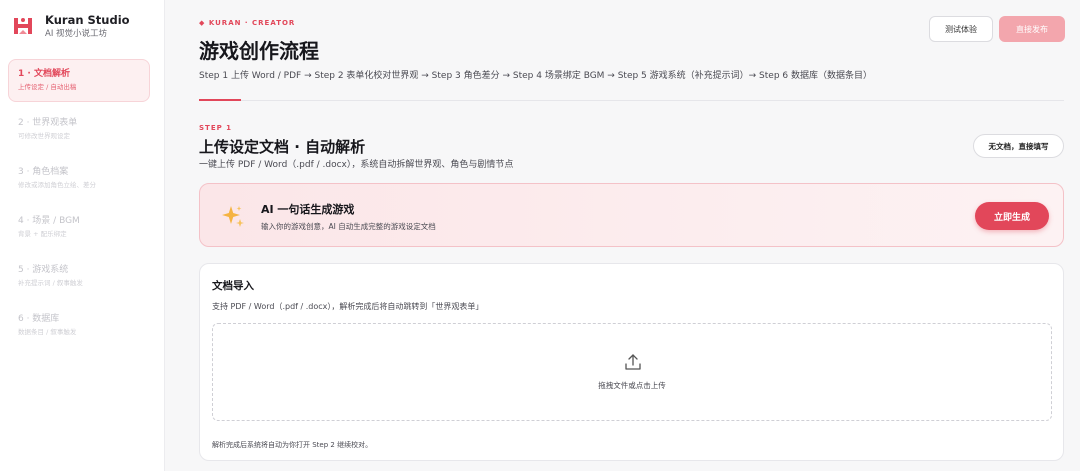 This screenshot has width=1080, height=471. What do you see at coordinates (79, 227) in the screenshot?
I see `sidebar-item-scene-bgm: 4 · 场景 / BGM 背景 + 配乐绑定` at bounding box center [79, 227].